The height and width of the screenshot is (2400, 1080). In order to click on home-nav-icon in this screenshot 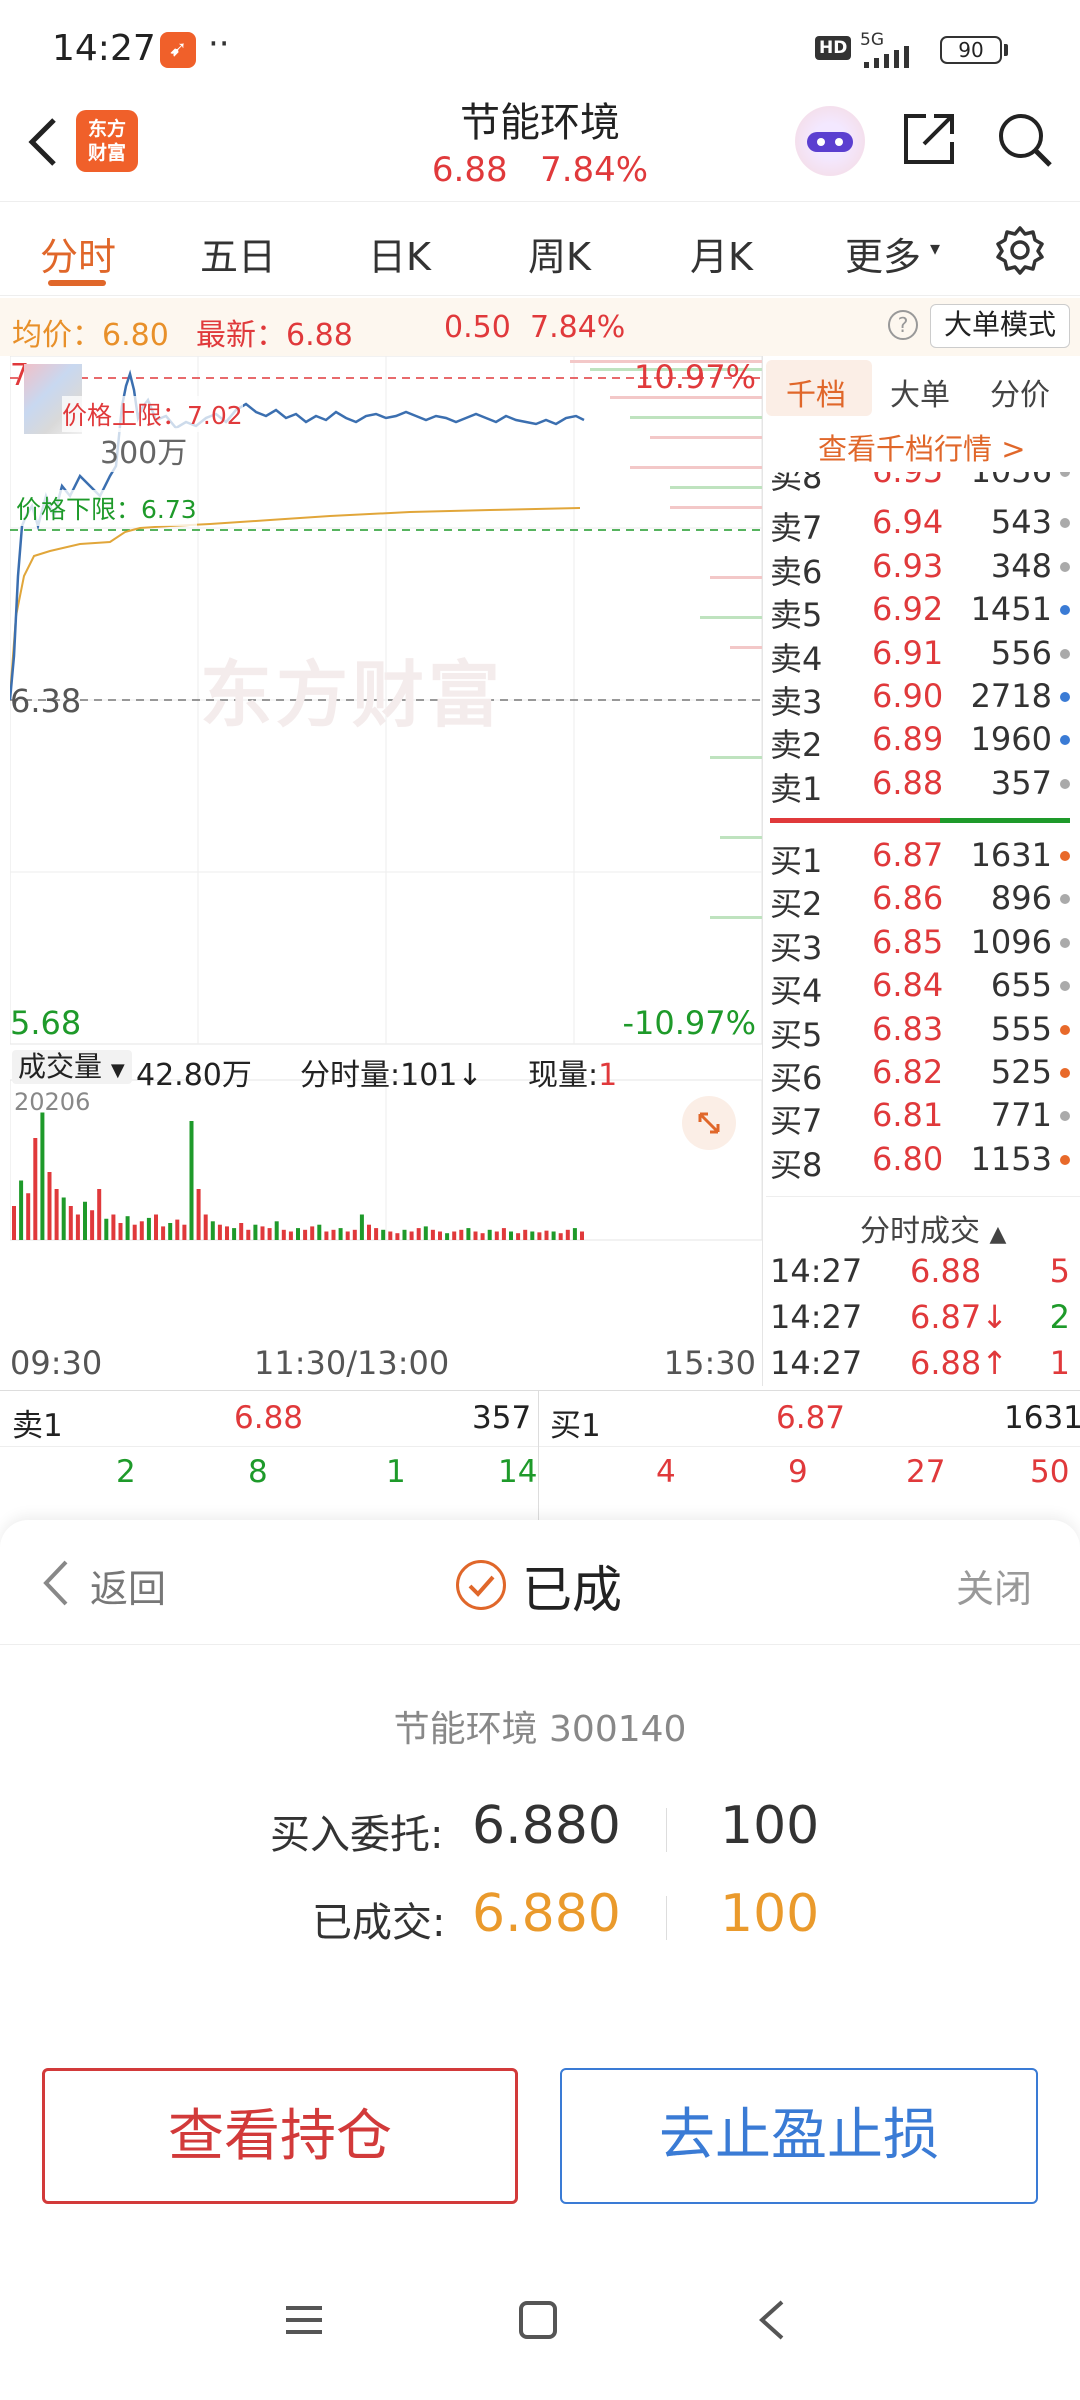, I will do `click(538, 2320)`.